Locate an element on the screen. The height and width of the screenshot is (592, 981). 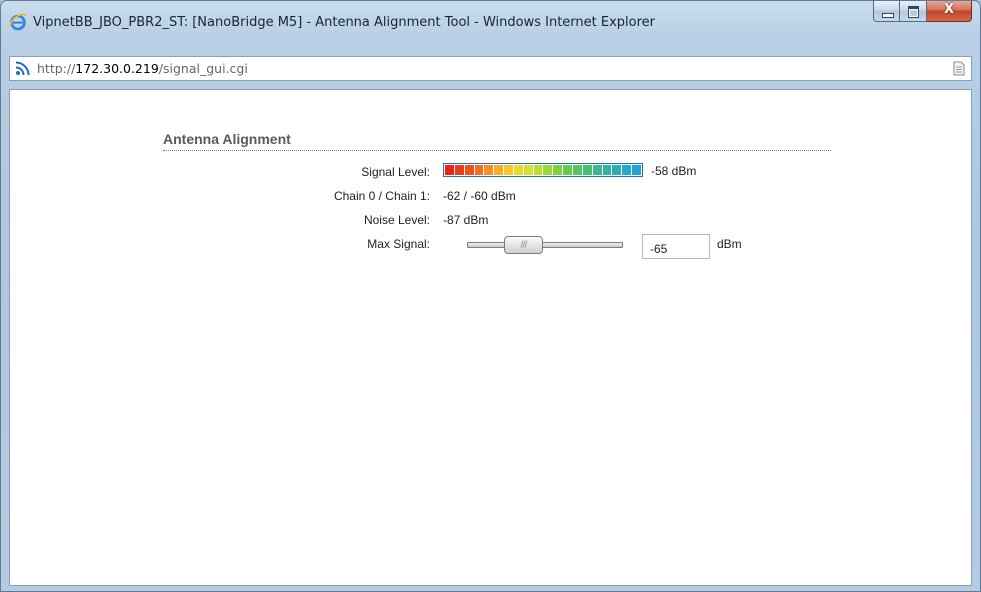
internet-explorer-icon is located at coordinates (18, 22).